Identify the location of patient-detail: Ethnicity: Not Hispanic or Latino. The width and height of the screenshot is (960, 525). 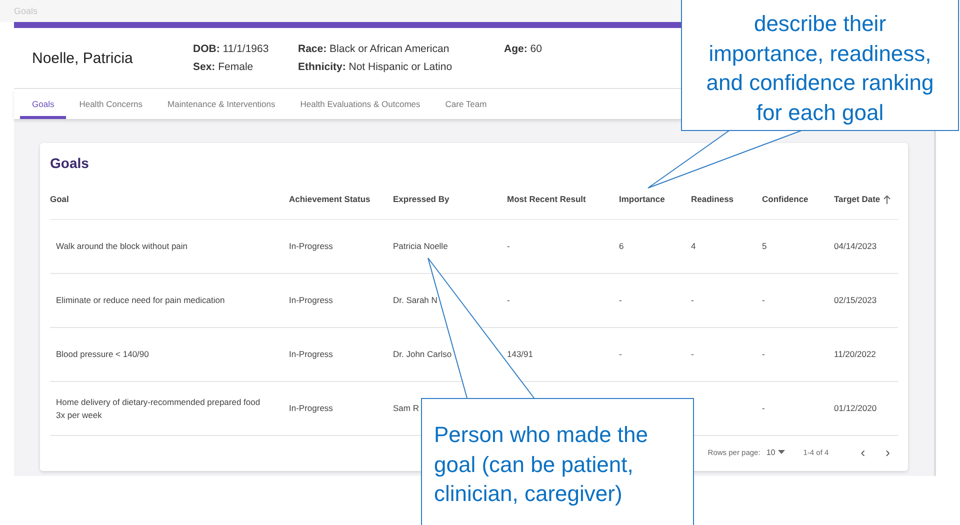
(376, 67).